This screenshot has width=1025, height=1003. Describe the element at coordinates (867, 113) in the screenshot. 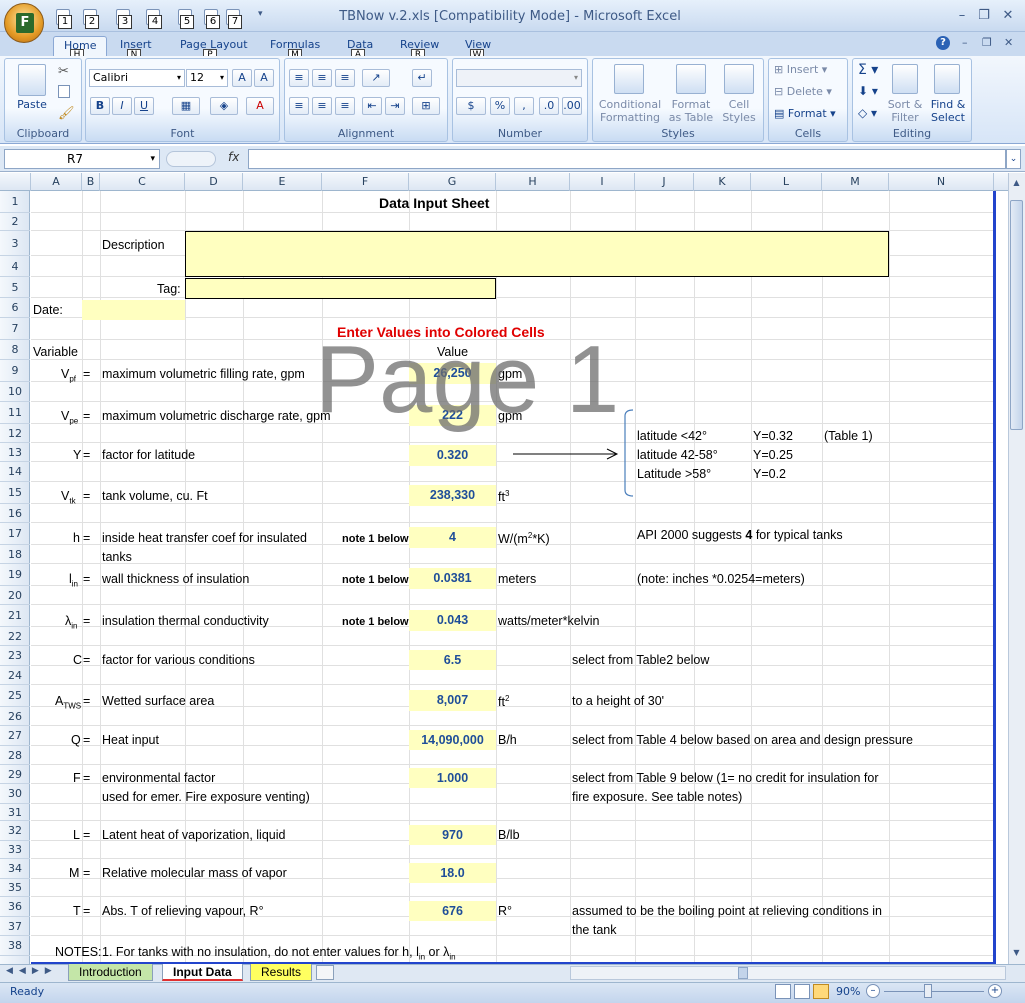

I see `clear-icon: ◇ ▾` at that location.